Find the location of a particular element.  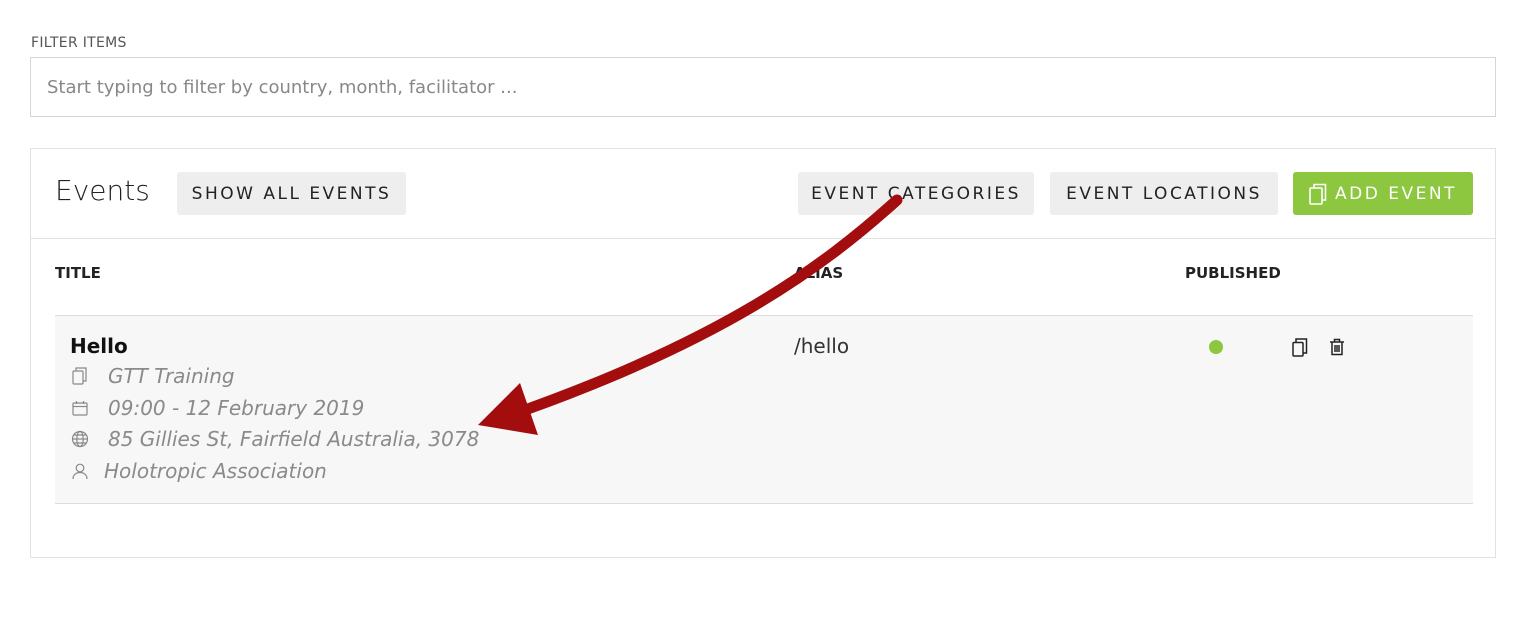

column-header-published: PUBLISHED is located at coordinates (1233, 273).